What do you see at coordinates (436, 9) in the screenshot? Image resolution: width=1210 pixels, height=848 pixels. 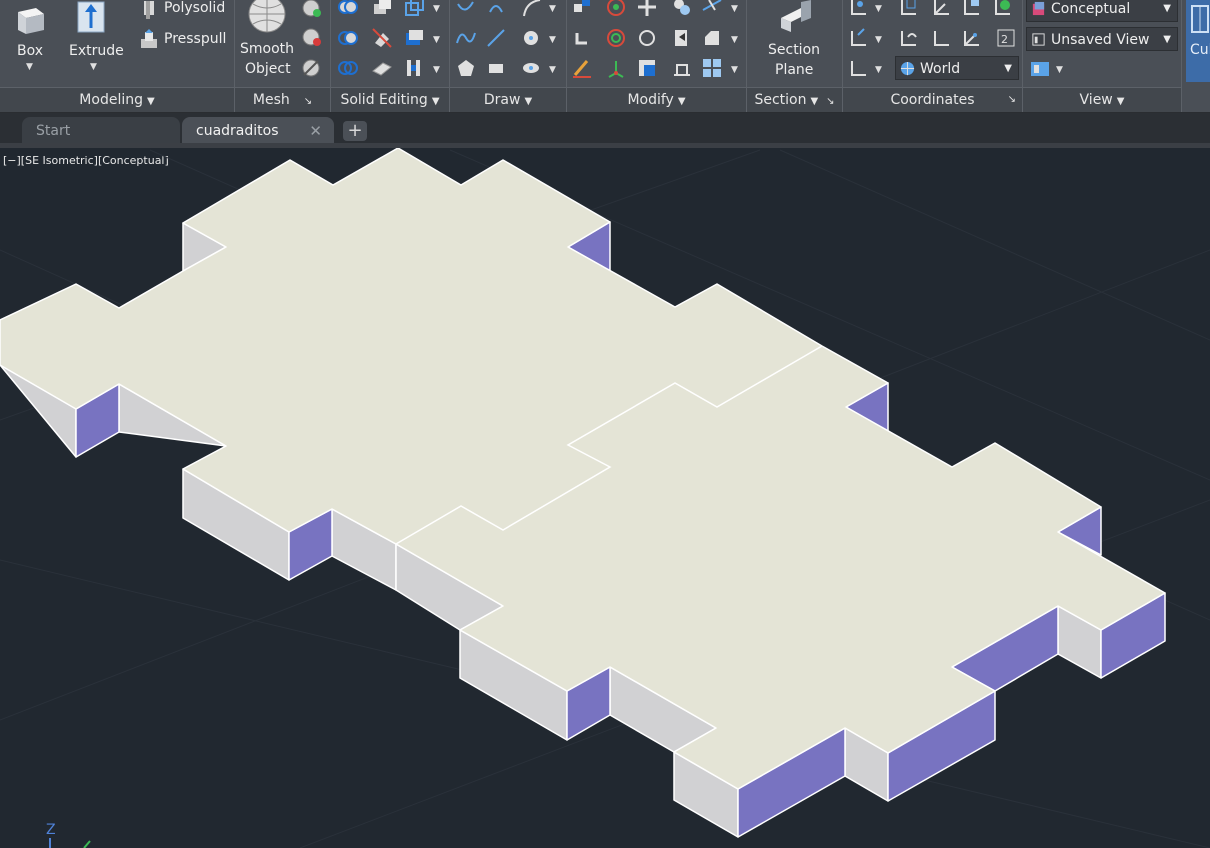 I see `solid-edit-row1-dropdown: ▼` at bounding box center [436, 9].